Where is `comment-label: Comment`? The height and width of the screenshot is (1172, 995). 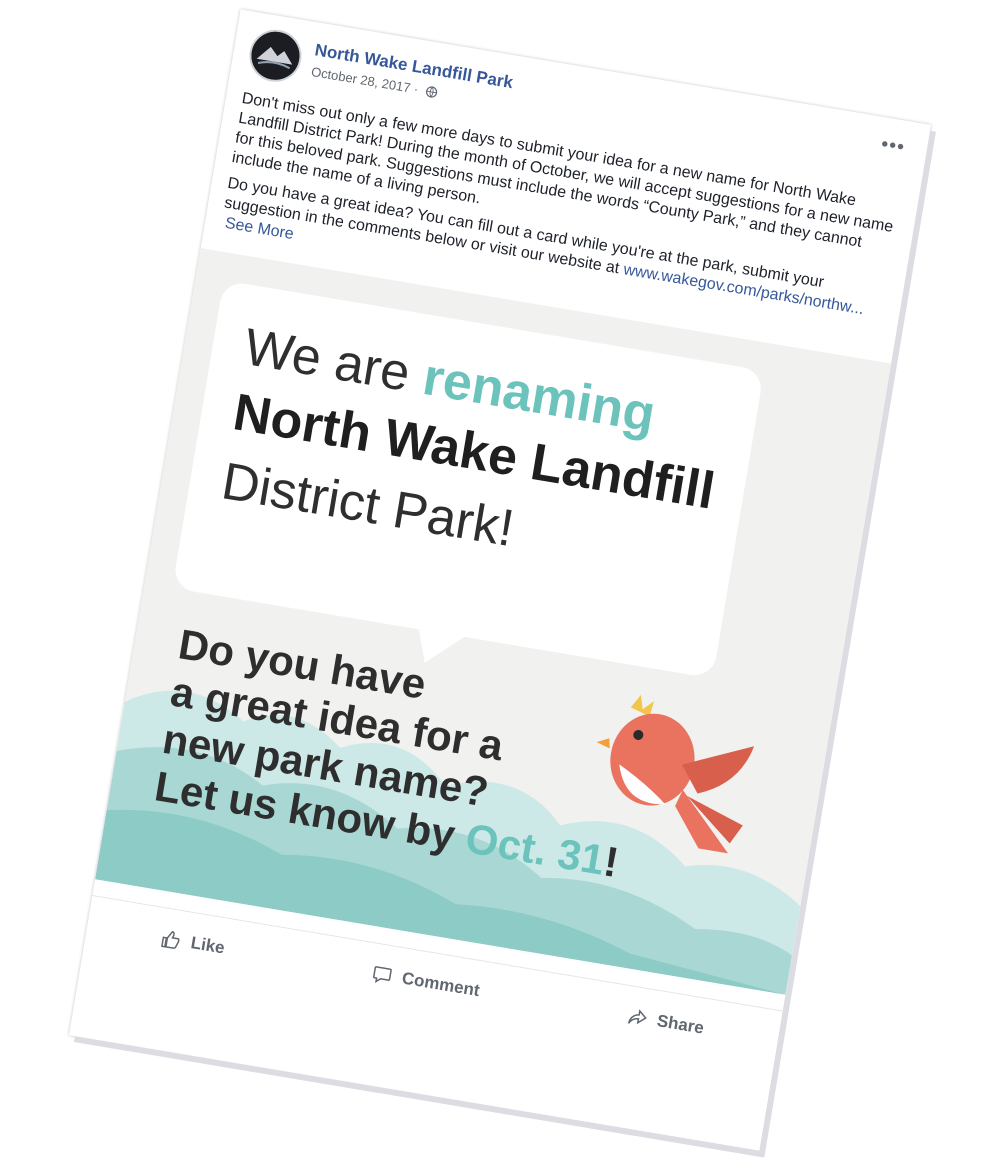
comment-label: Comment is located at coordinates (441, 984).